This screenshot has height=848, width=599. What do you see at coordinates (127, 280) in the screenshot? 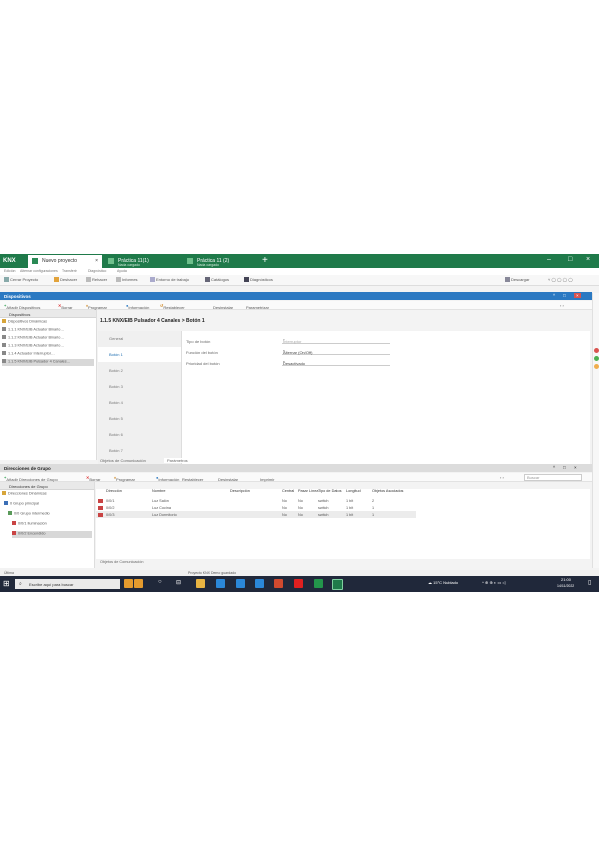
I see `reports-button: Informes` at bounding box center [127, 280].